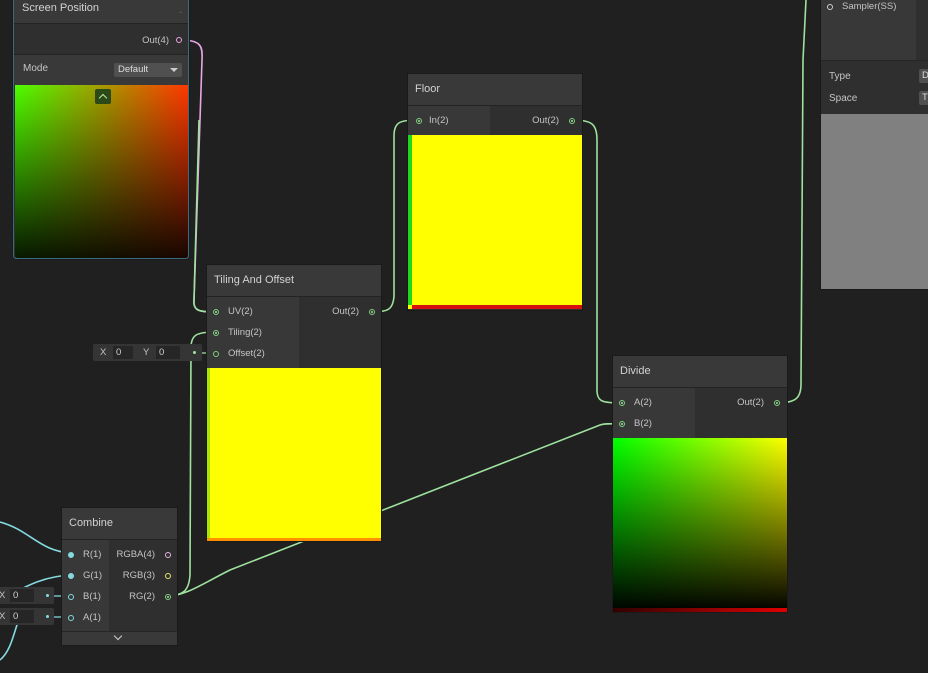 The height and width of the screenshot is (673, 928). What do you see at coordinates (168, 352) in the screenshot?
I see `offset-y-input: 0` at bounding box center [168, 352].